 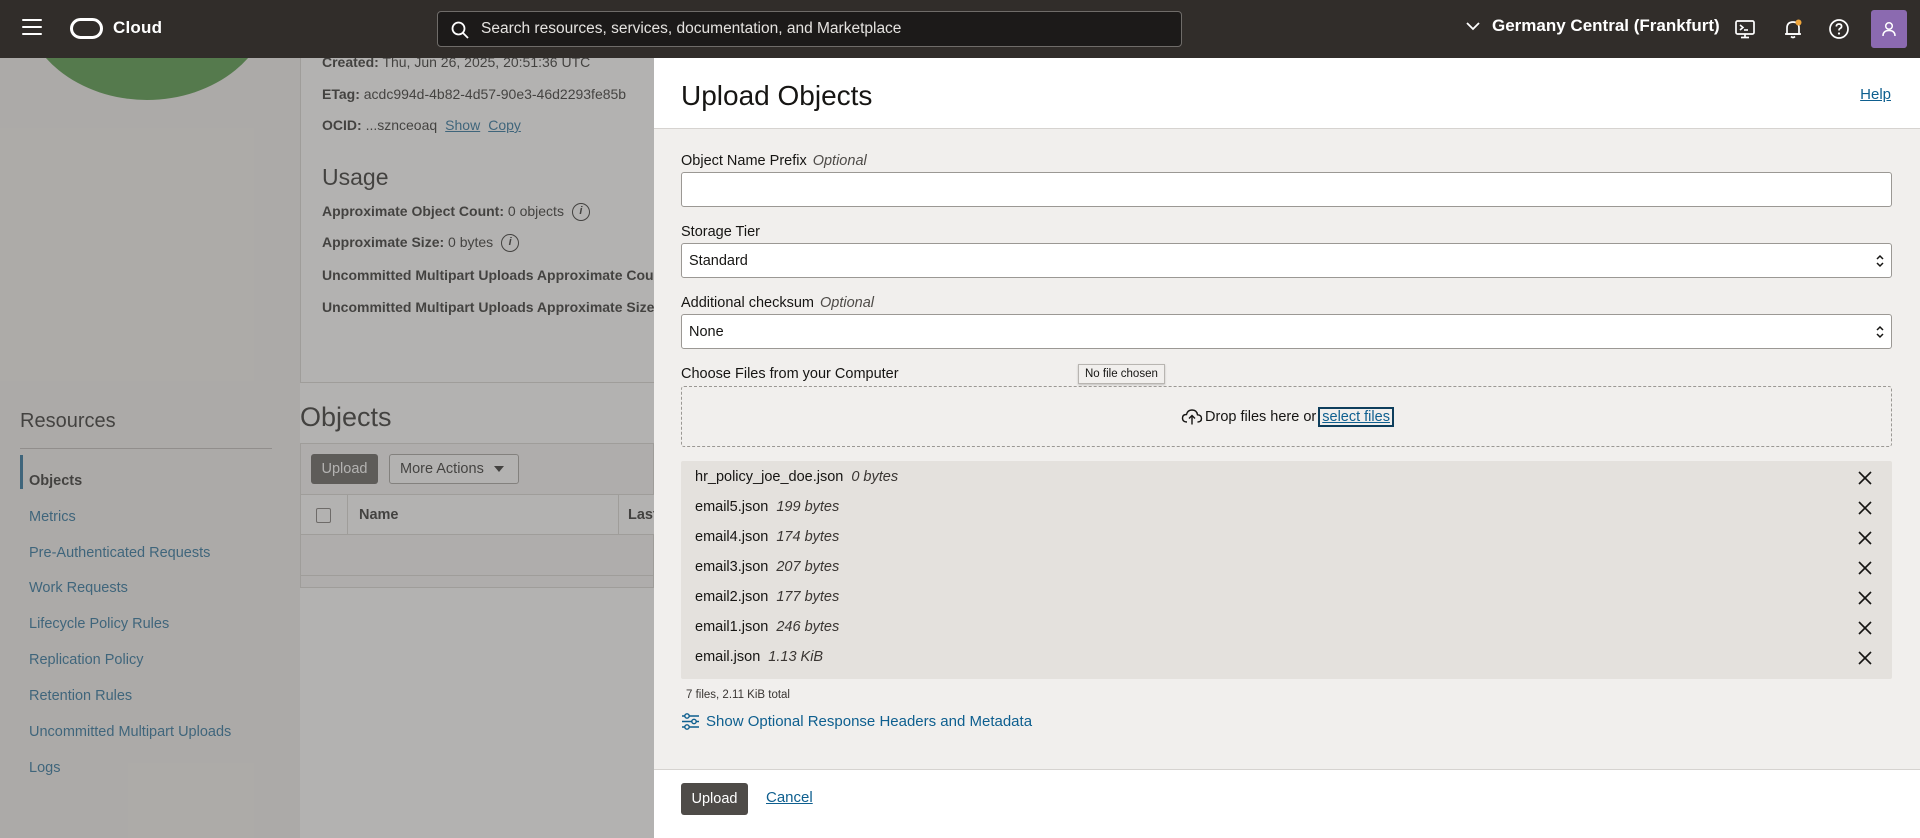 I want to click on object-count-value: 0 objects, so click(x=535, y=211).